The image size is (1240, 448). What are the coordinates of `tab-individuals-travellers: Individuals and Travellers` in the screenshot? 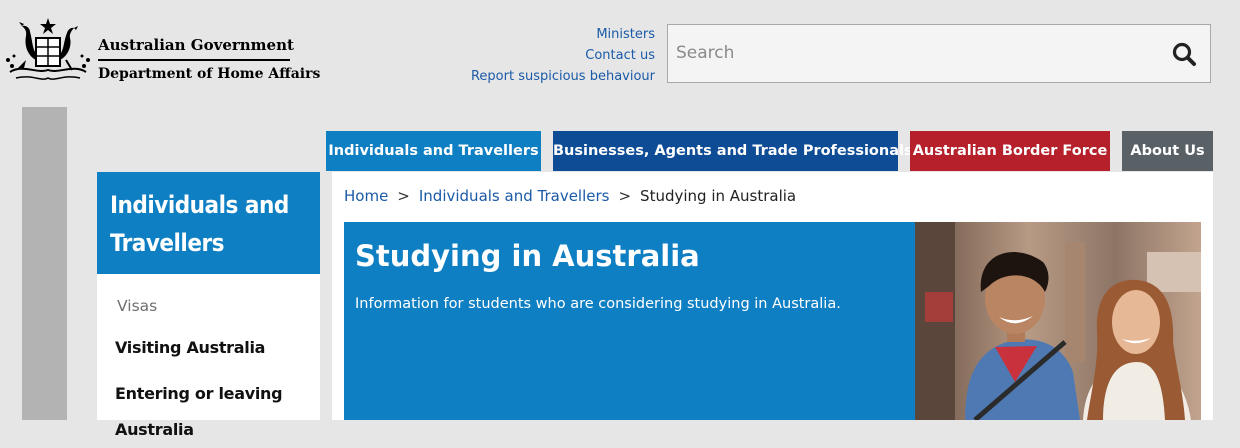 It's located at (433, 151).